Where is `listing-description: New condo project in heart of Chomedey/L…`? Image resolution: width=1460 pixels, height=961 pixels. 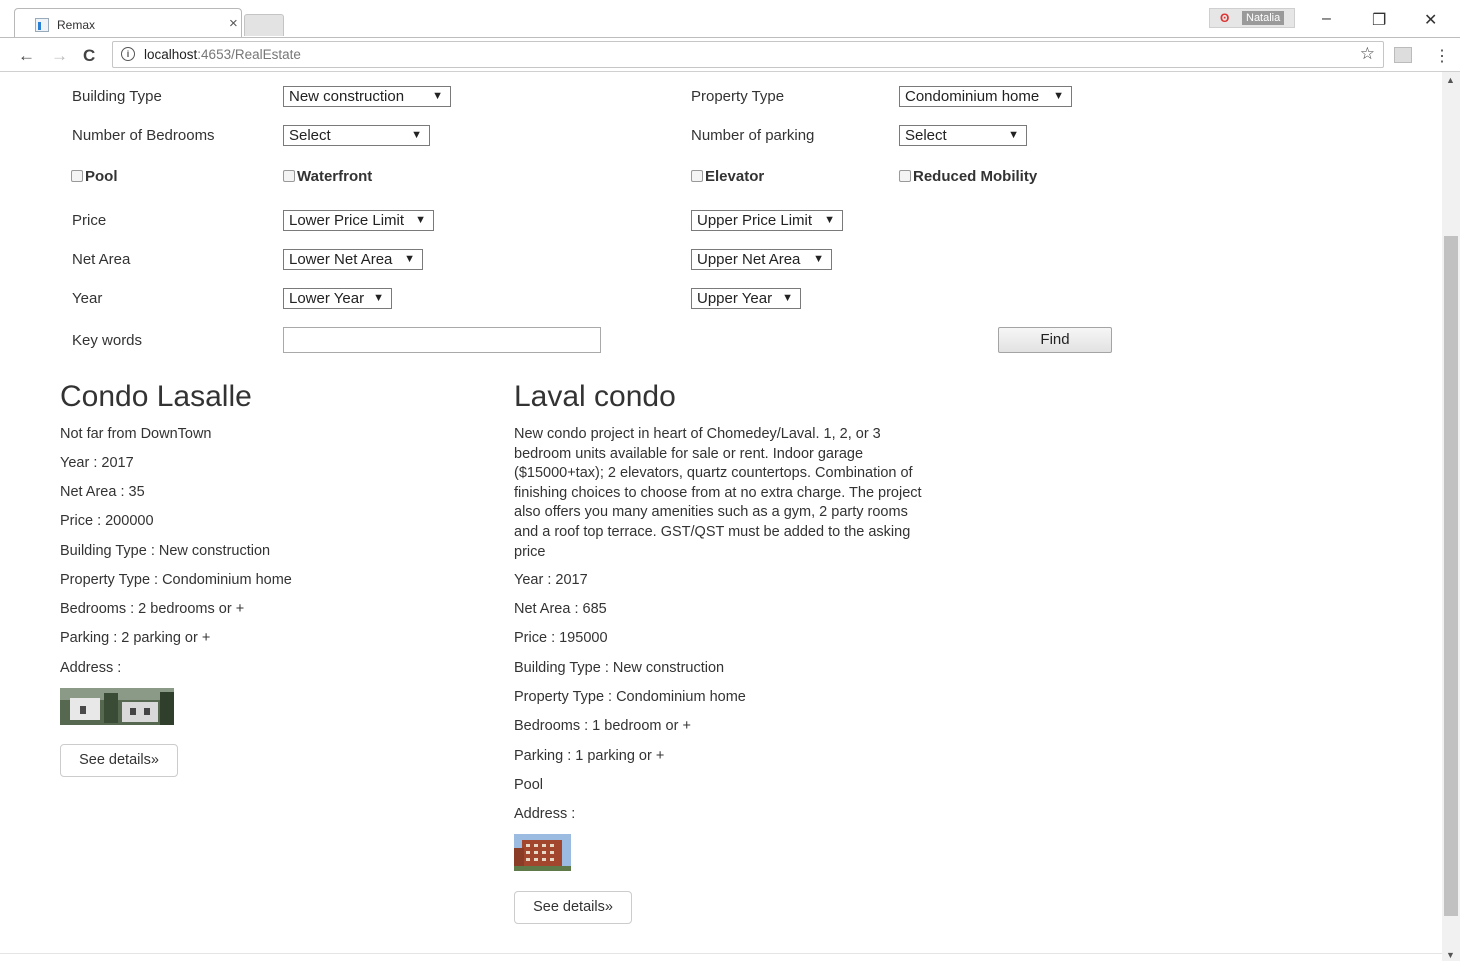 listing-description: New condo project in heart of Chomedey/L… is located at coordinates (718, 493).